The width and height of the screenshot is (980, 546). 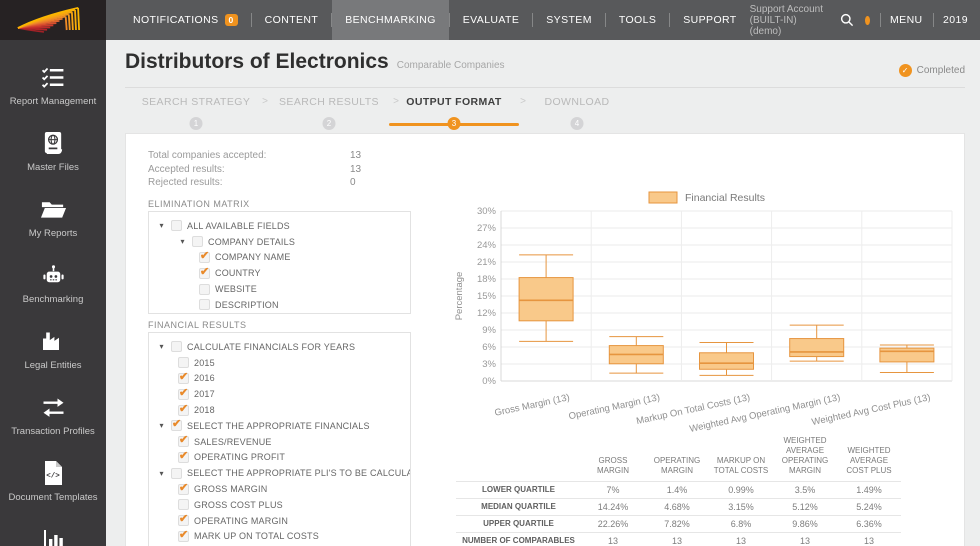 I want to click on year-selector: 2019, so click(x=955, y=20).